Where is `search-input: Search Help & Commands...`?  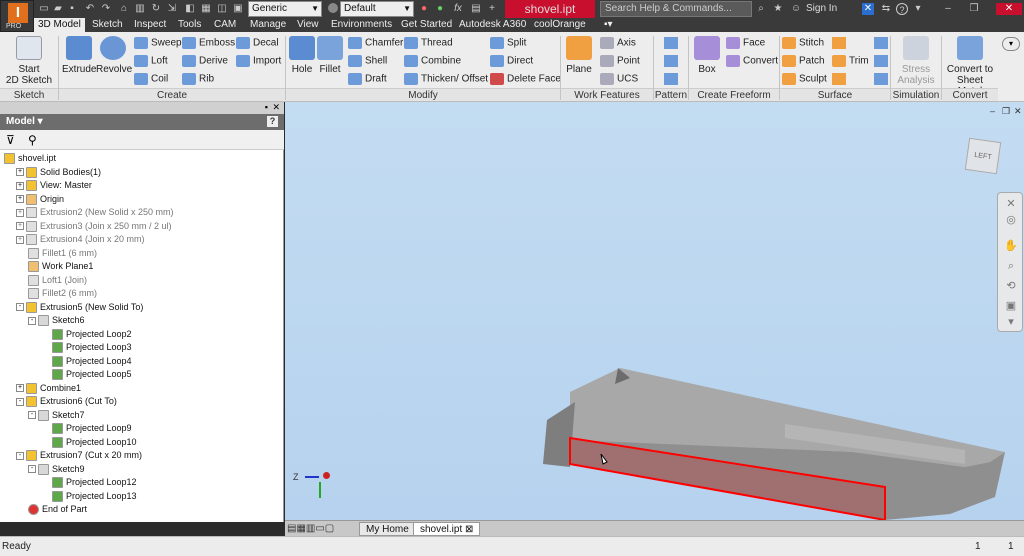
search-input: Search Help & Commands... is located at coordinates (676, 9).